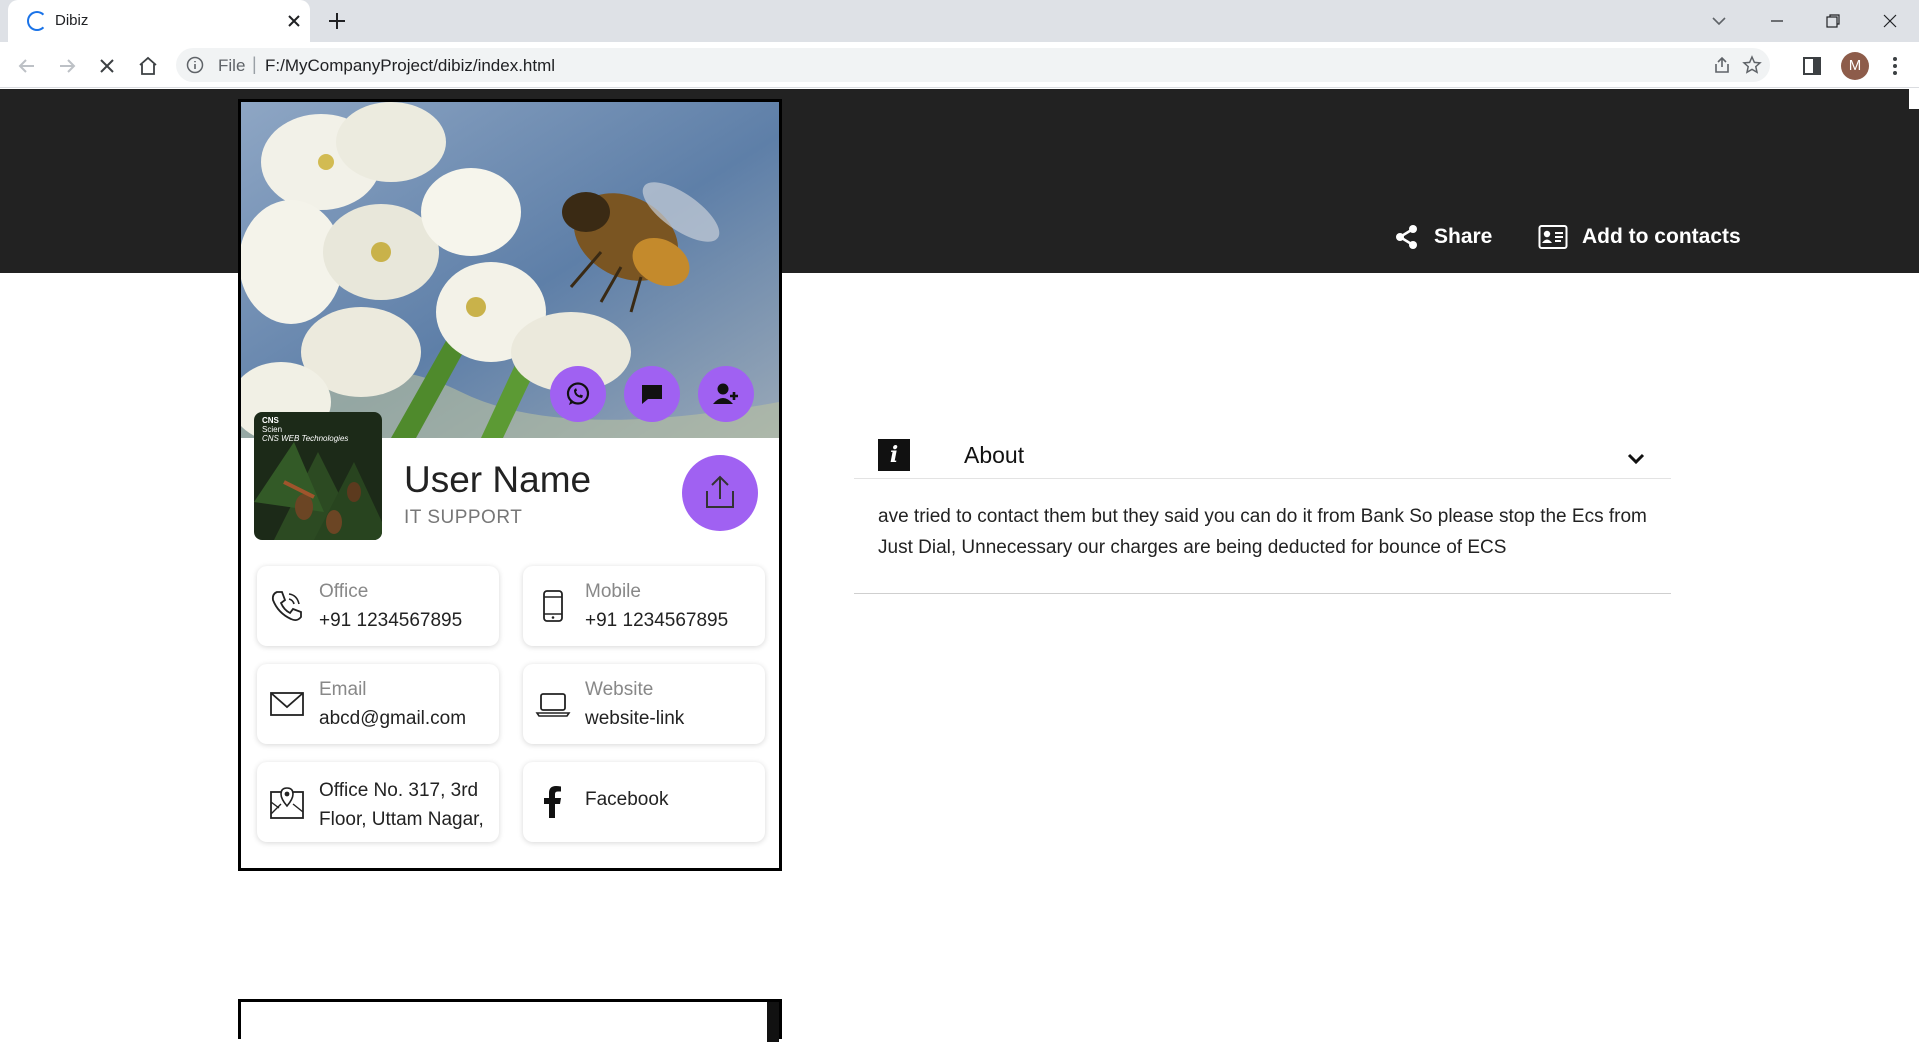 This screenshot has height=1042, width=1919. I want to click on mobile-label: Mobile, so click(613, 591).